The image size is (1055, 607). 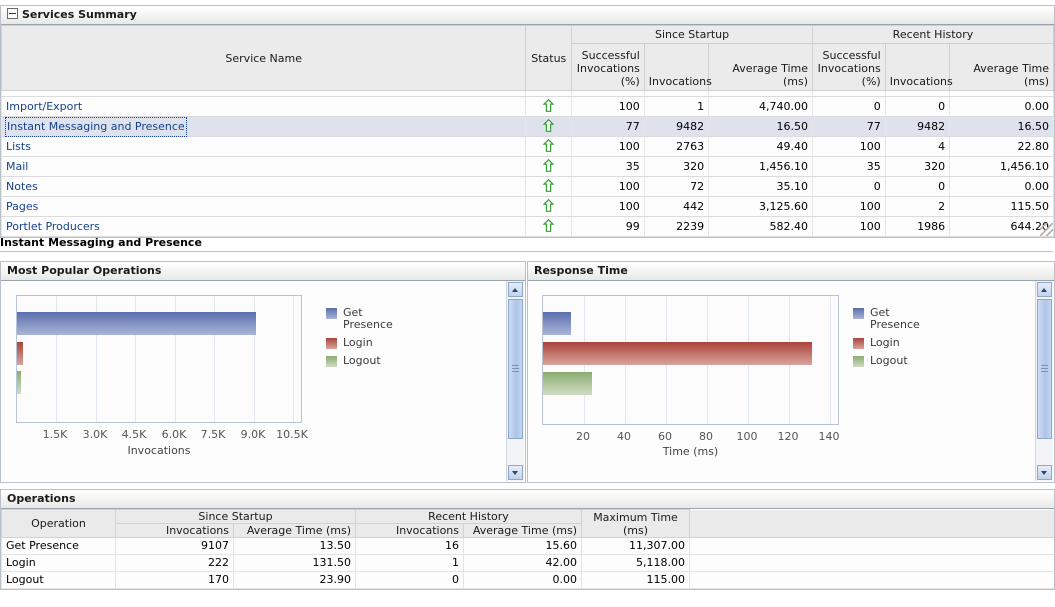 I want to click on col-operation: Operation, so click(x=58, y=523).